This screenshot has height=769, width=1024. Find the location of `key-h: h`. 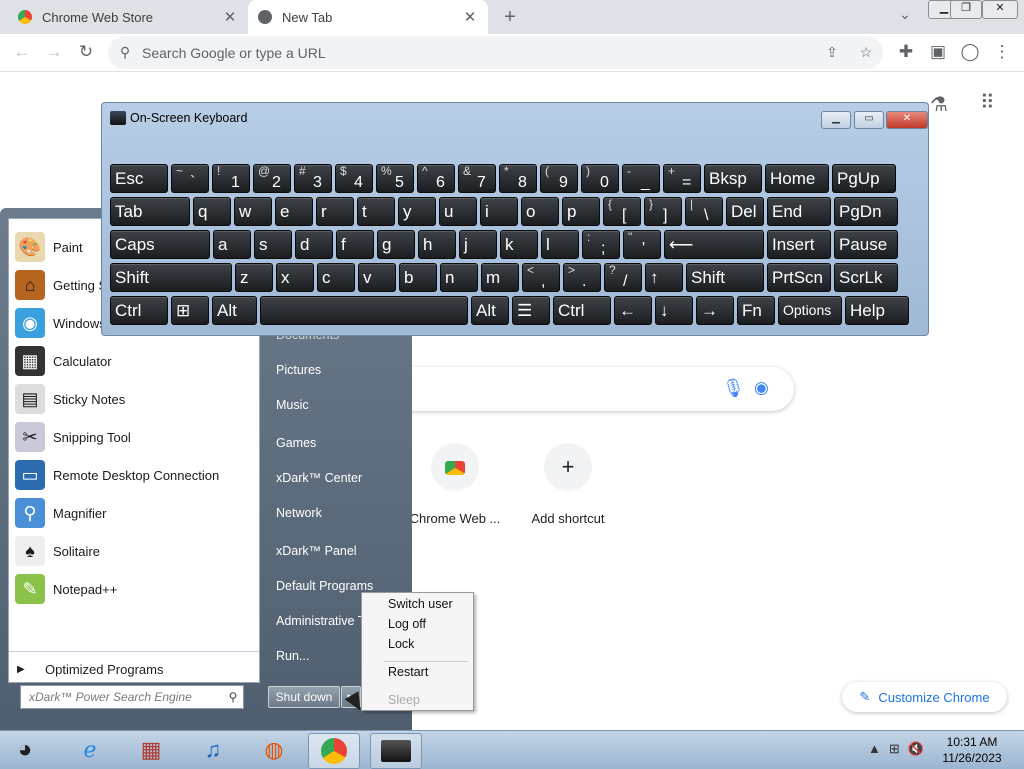

key-h: h is located at coordinates (437, 244).